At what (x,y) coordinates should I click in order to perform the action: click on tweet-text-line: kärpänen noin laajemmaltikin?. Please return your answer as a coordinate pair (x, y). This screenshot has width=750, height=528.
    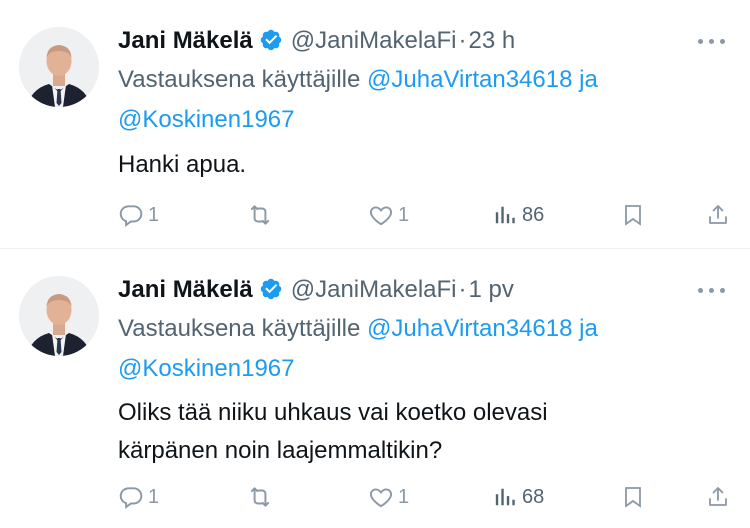
    Looking at the image, I should click on (280, 450).